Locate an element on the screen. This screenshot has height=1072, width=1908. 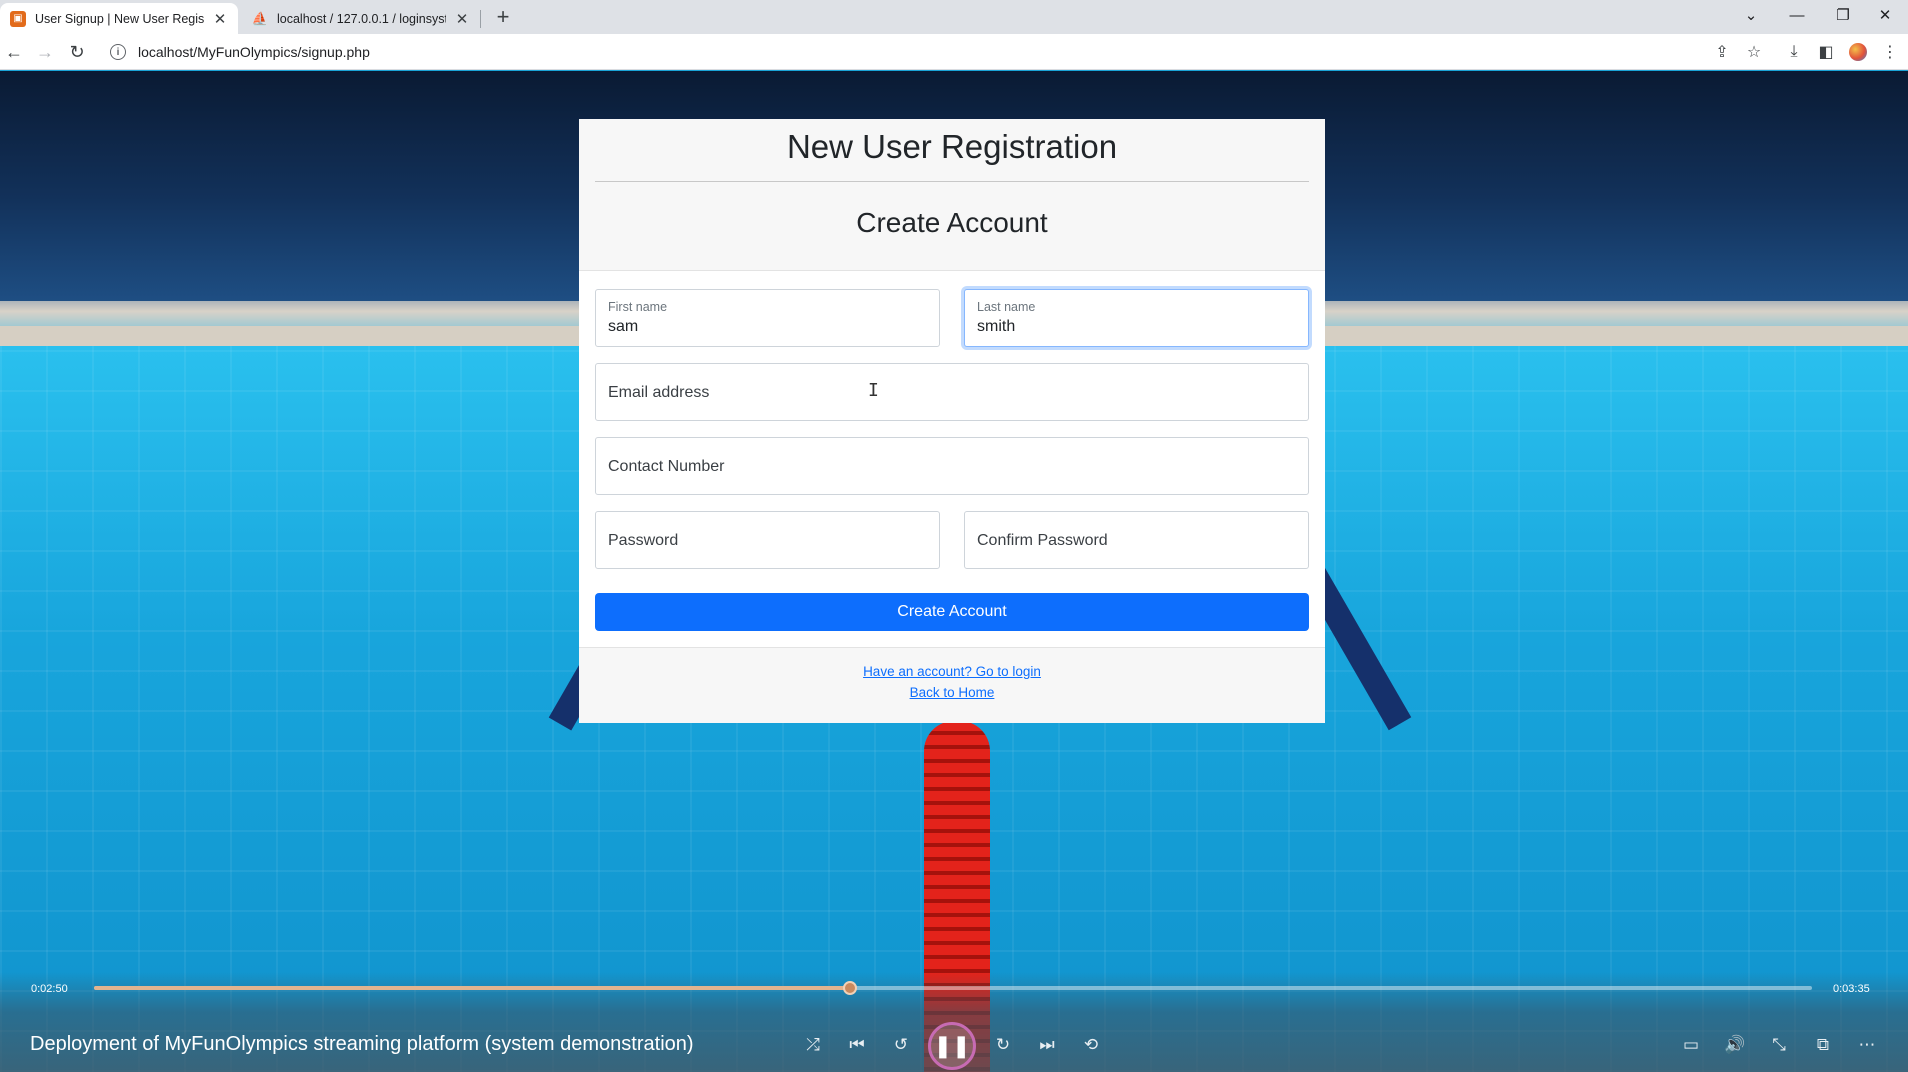
url-text: localhost/MyFunOlympics/signup.php is located at coordinates (254, 52).